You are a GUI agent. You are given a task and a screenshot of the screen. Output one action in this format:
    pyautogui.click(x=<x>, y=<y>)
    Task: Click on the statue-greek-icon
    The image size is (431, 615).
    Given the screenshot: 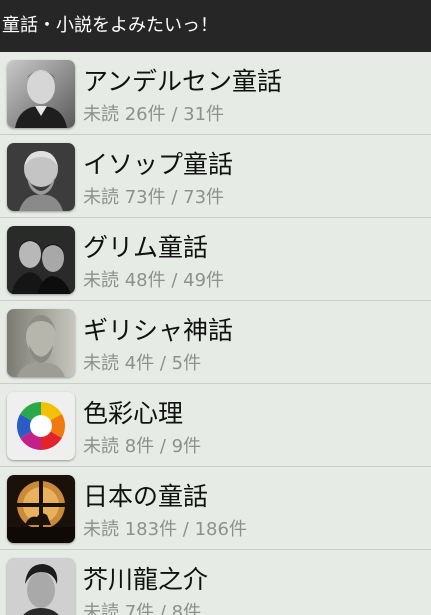 What is the action you would take?
    pyautogui.click(x=41, y=343)
    